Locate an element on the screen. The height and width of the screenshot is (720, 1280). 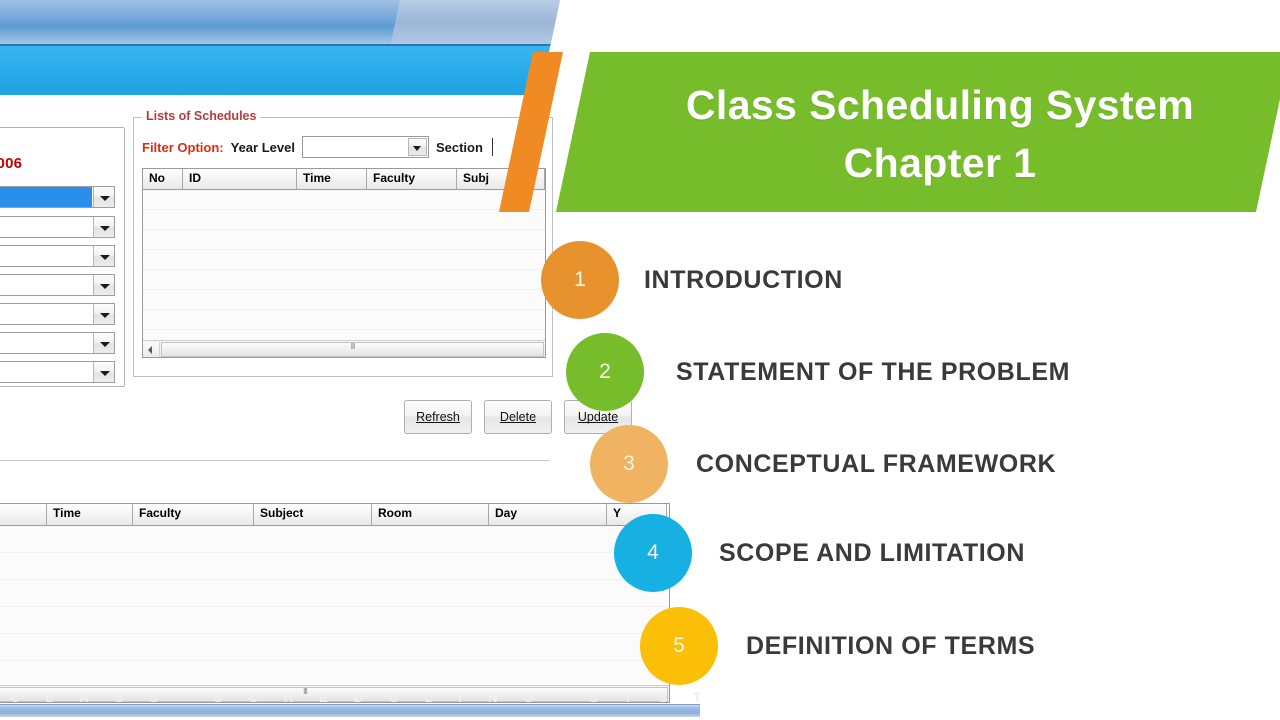
agenda-label-3: CONCEPTUAL FRAMEWORK is located at coordinates (876, 463).